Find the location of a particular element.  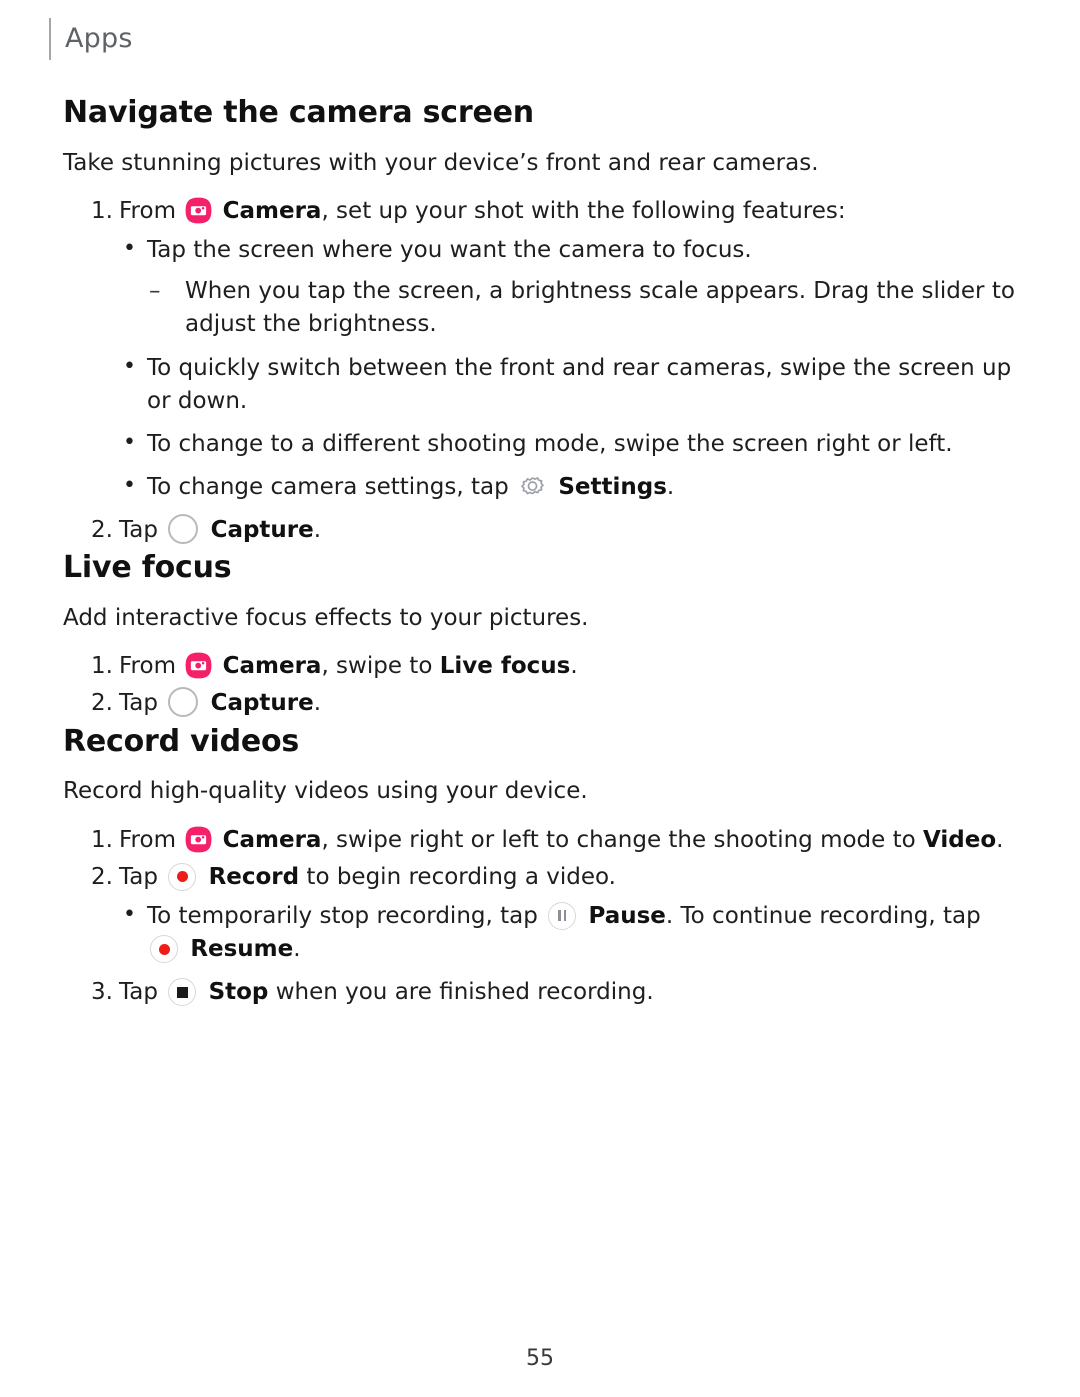

page-footer: 55 is located at coordinates (540, 1358).